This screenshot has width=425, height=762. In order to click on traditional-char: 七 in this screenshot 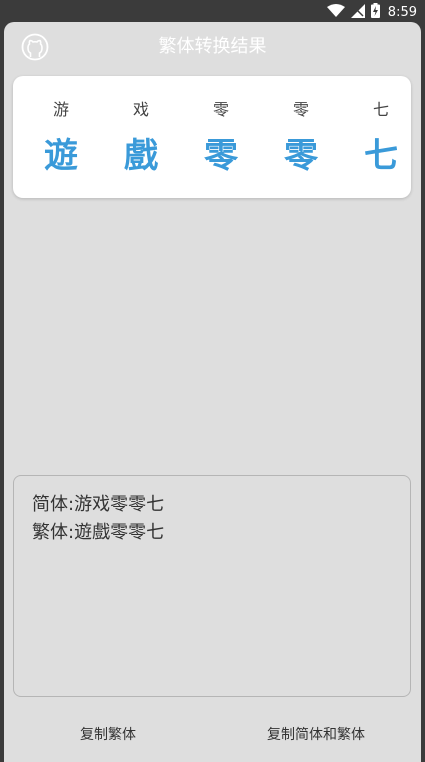, I will do `click(381, 156)`.